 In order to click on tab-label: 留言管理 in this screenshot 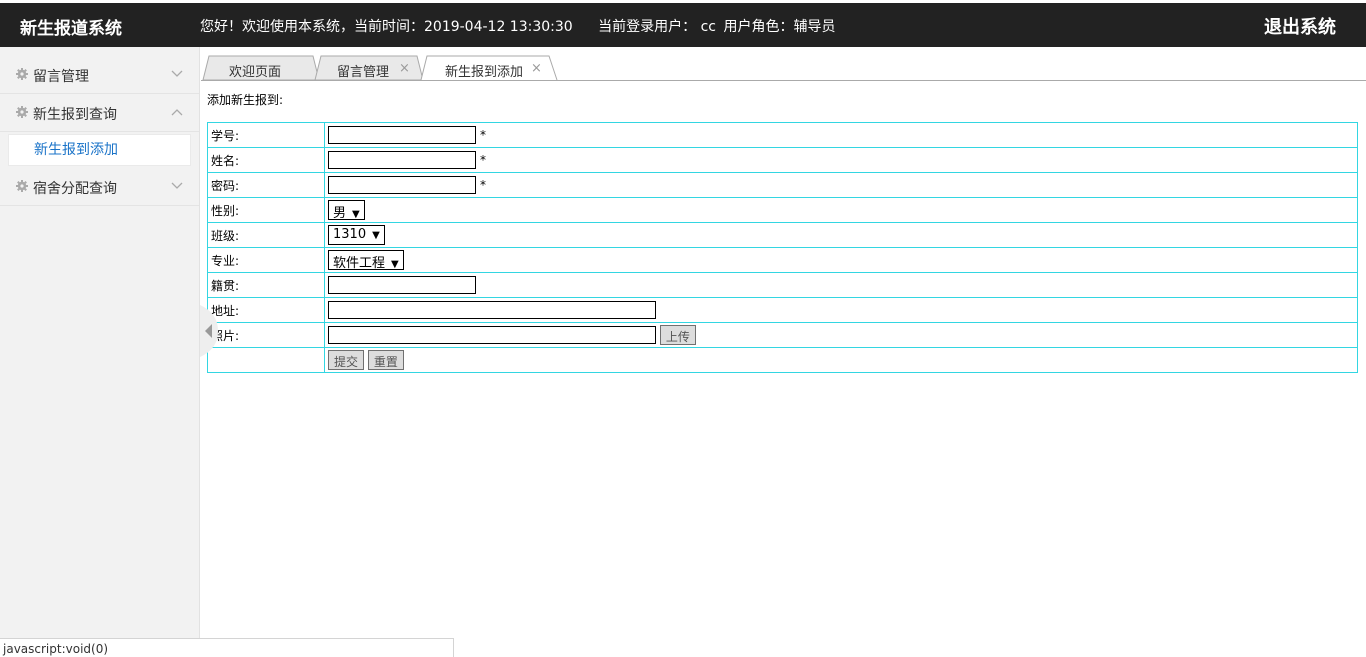, I will do `click(363, 72)`.